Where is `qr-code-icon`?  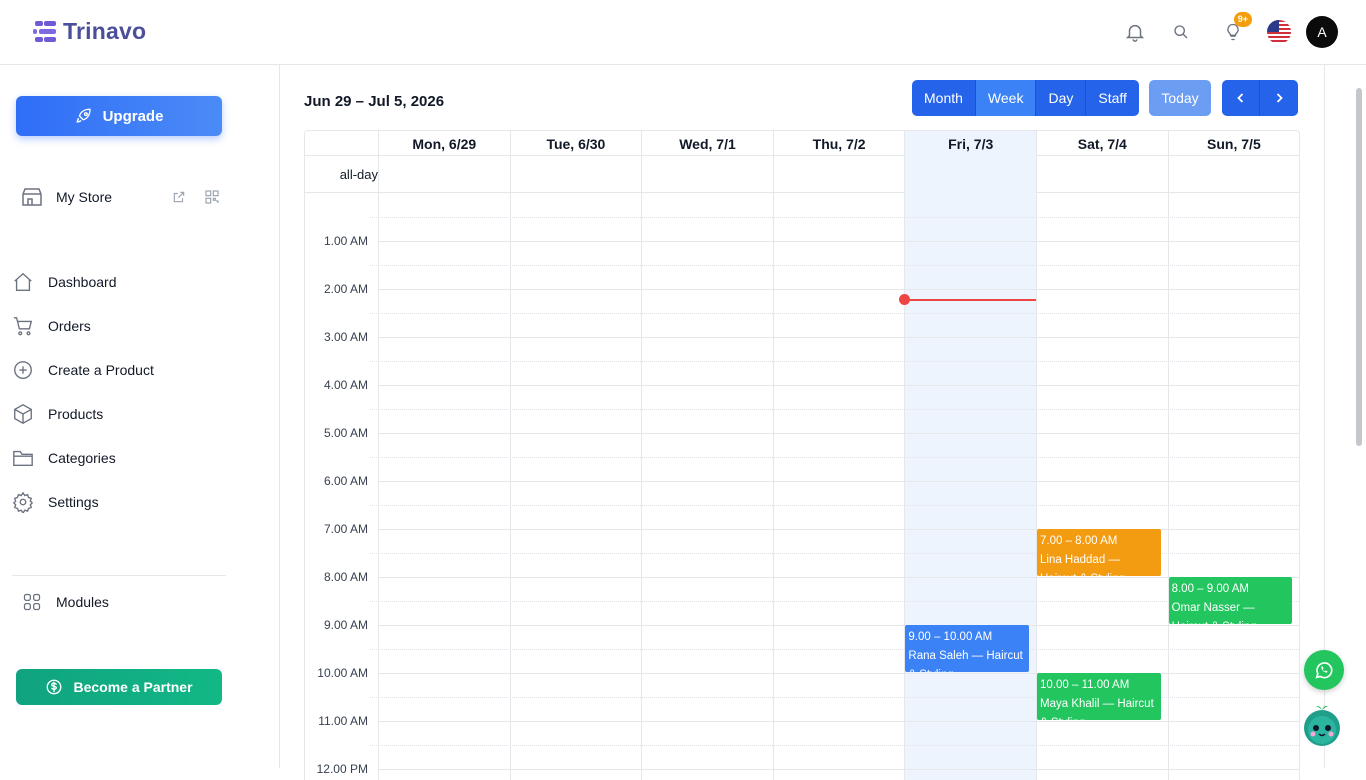
qr-code-icon is located at coordinates (212, 197).